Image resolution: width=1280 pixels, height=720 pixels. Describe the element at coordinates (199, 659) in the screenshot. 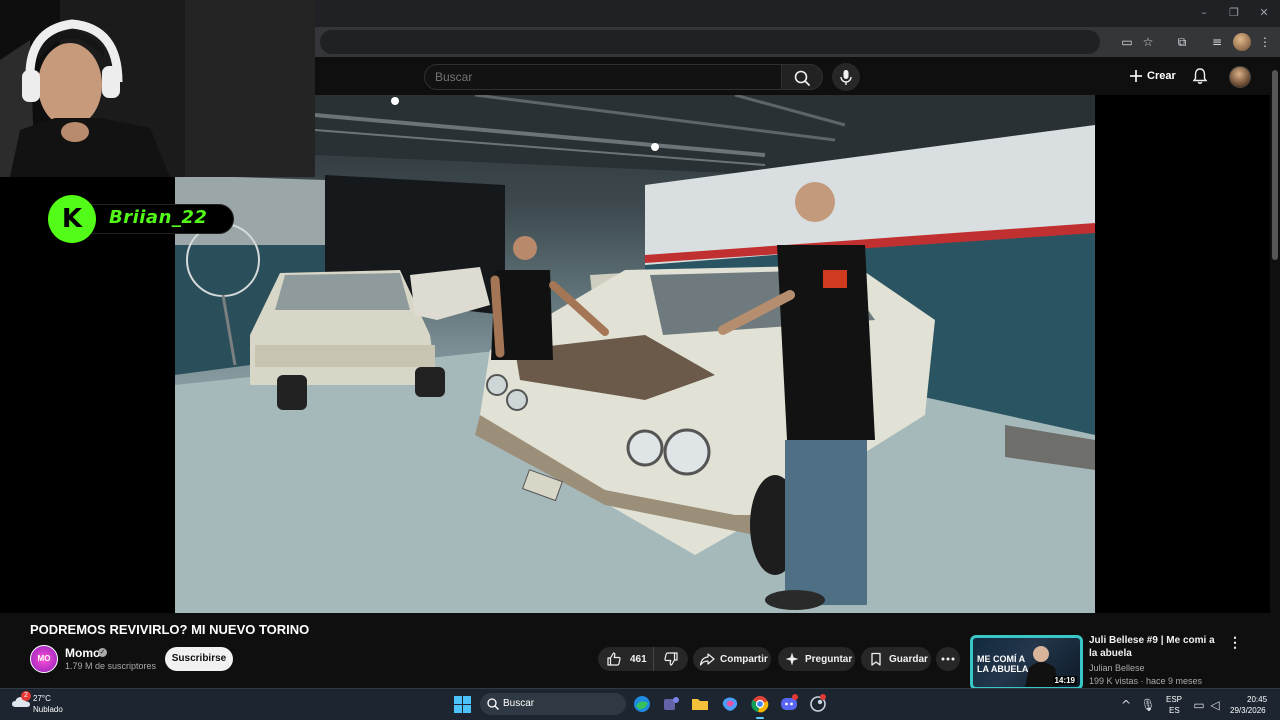

I see `subscribe-button: Suscribirse` at that location.